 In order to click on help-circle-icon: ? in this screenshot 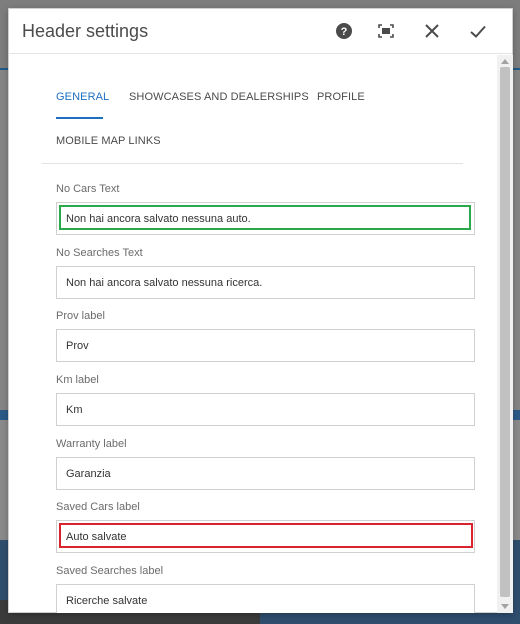, I will do `click(344, 31)`.